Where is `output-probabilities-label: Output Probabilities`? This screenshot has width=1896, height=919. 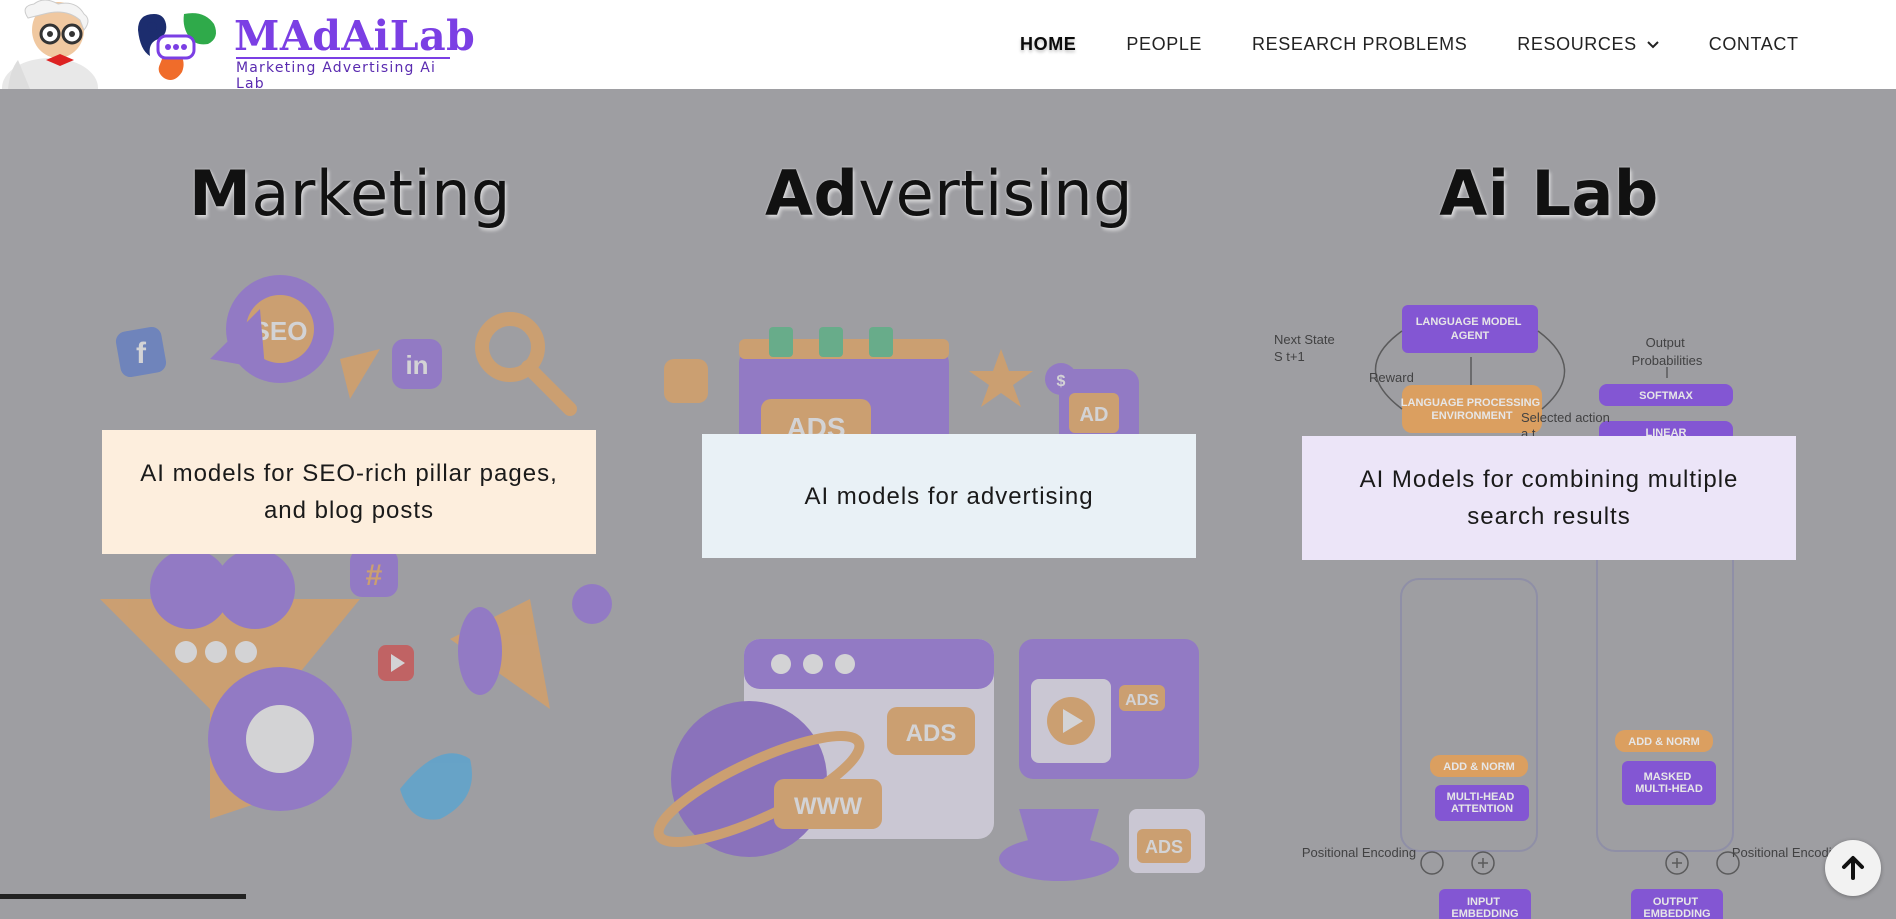
output-probabilities-label: Output Probabilities is located at coordinates (1667, 351).